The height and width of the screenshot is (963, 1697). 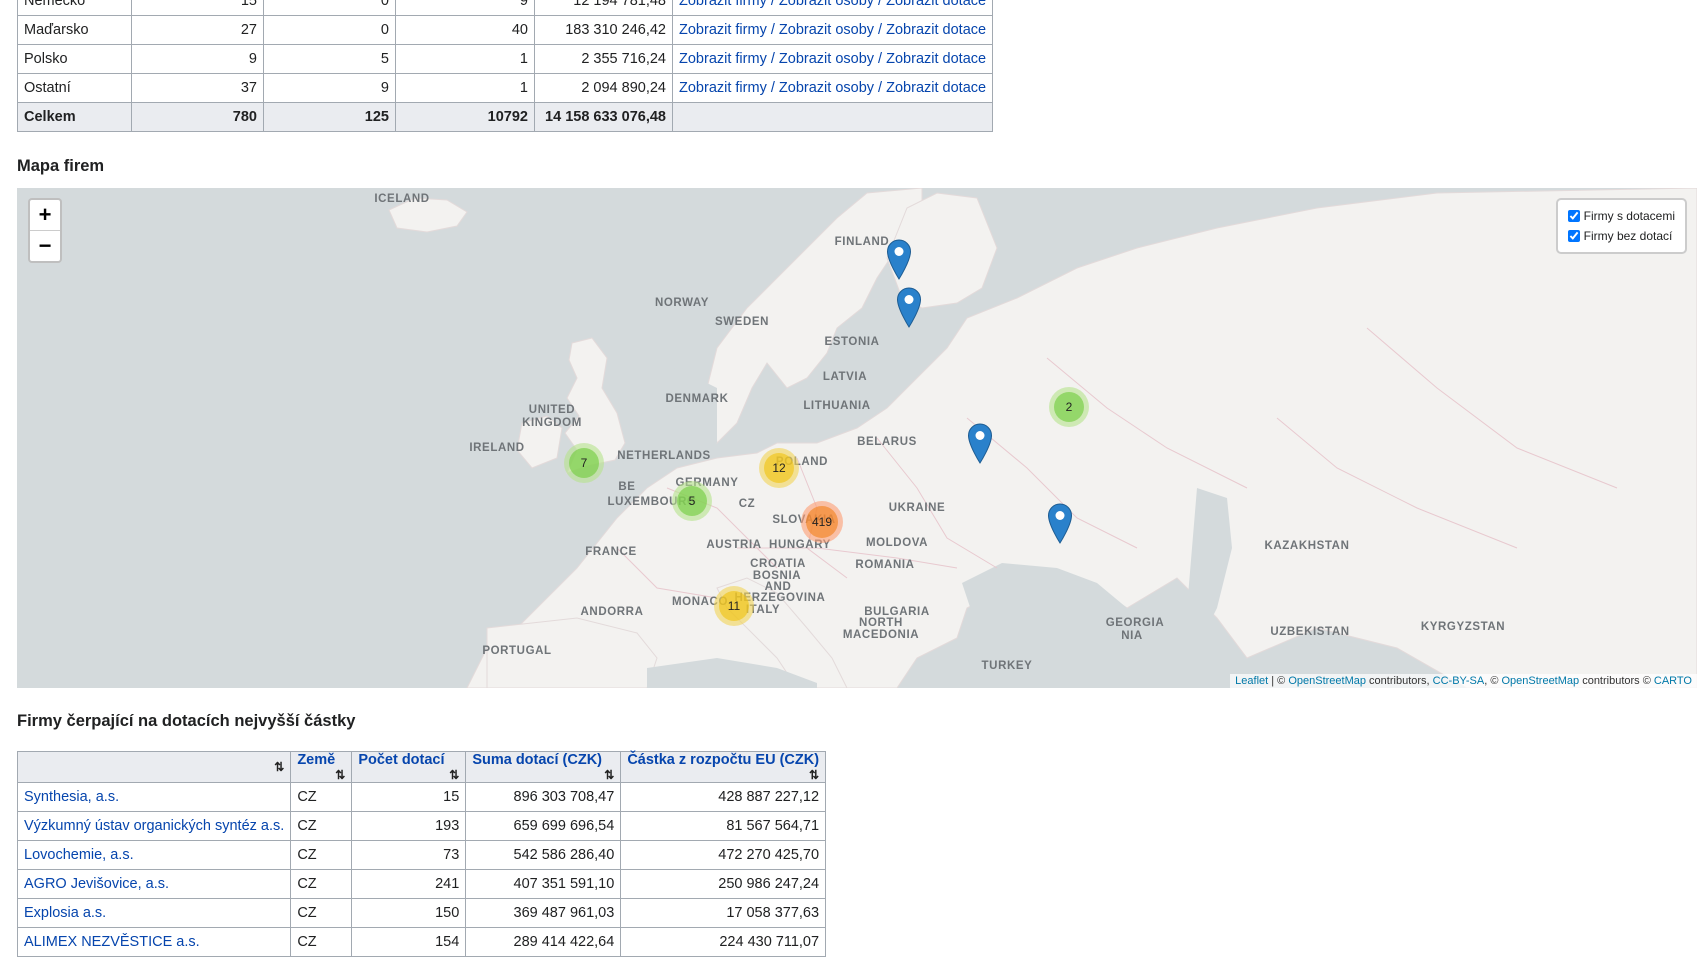 I want to click on country-name: Celkem, so click(x=74, y=117).